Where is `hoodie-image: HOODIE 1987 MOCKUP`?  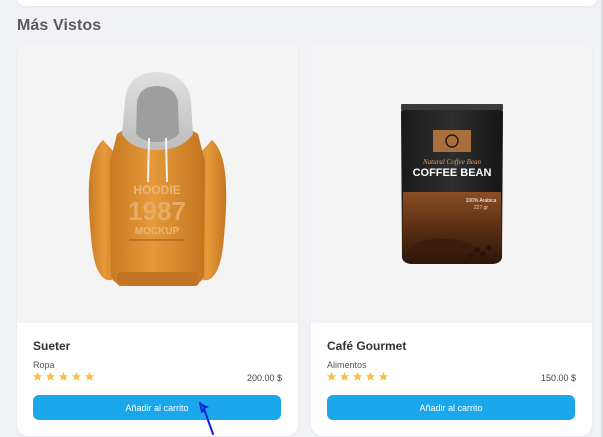 hoodie-image: HOODIE 1987 MOCKUP is located at coordinates (157, 179).